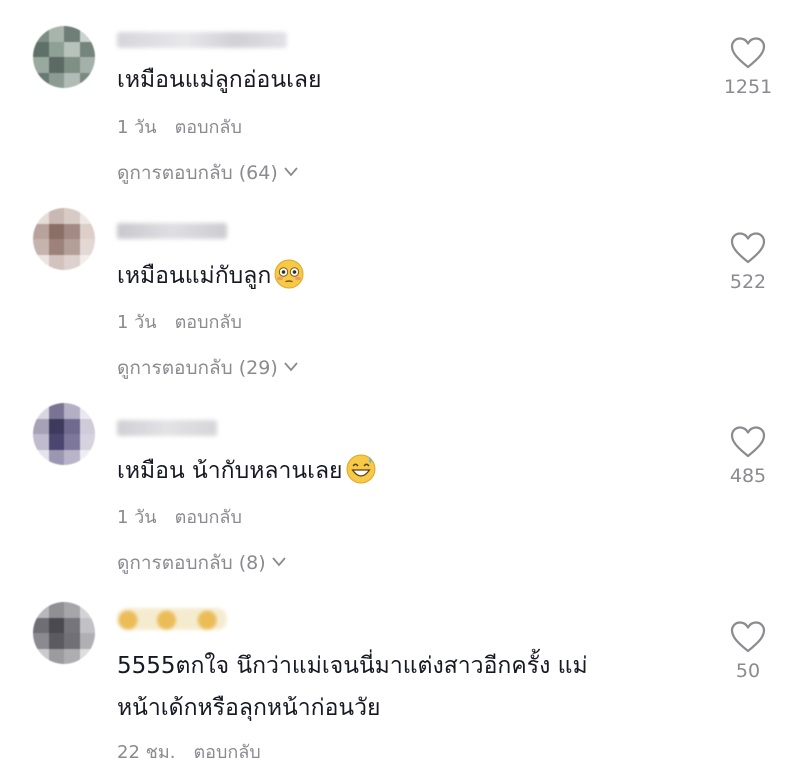 Image resolution: width=800 pixels, height=784 pixels. I want to click on comment-text: เหมือน น้ากับหลานเลย, so click(247, 471).